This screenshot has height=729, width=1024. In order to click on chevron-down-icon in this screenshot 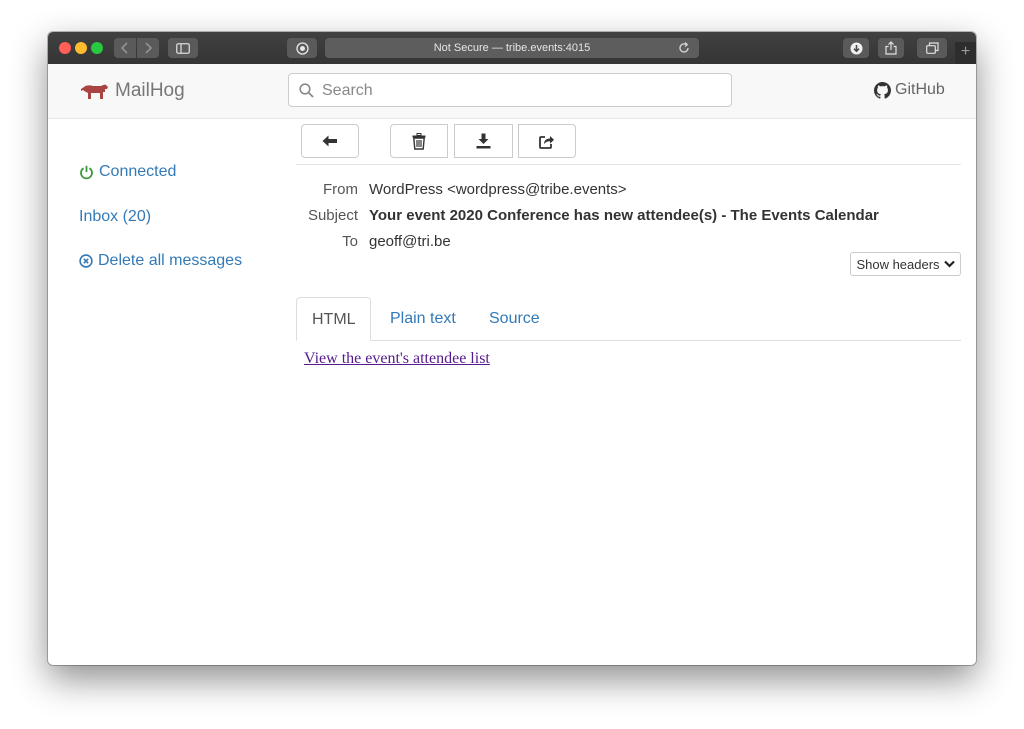, I will do `click(949, 264)`.